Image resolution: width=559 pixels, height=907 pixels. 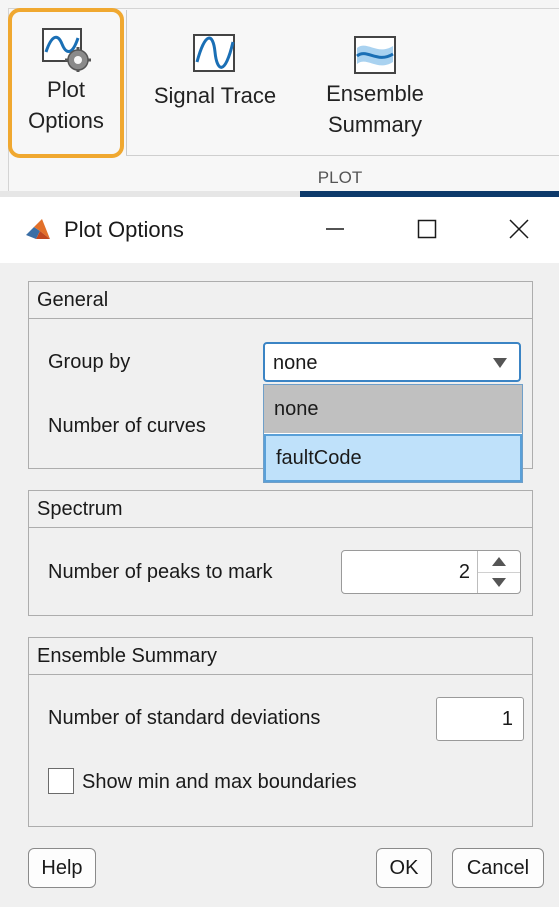 I want to click on toolstrip-divider, so click(x=342, y=155).